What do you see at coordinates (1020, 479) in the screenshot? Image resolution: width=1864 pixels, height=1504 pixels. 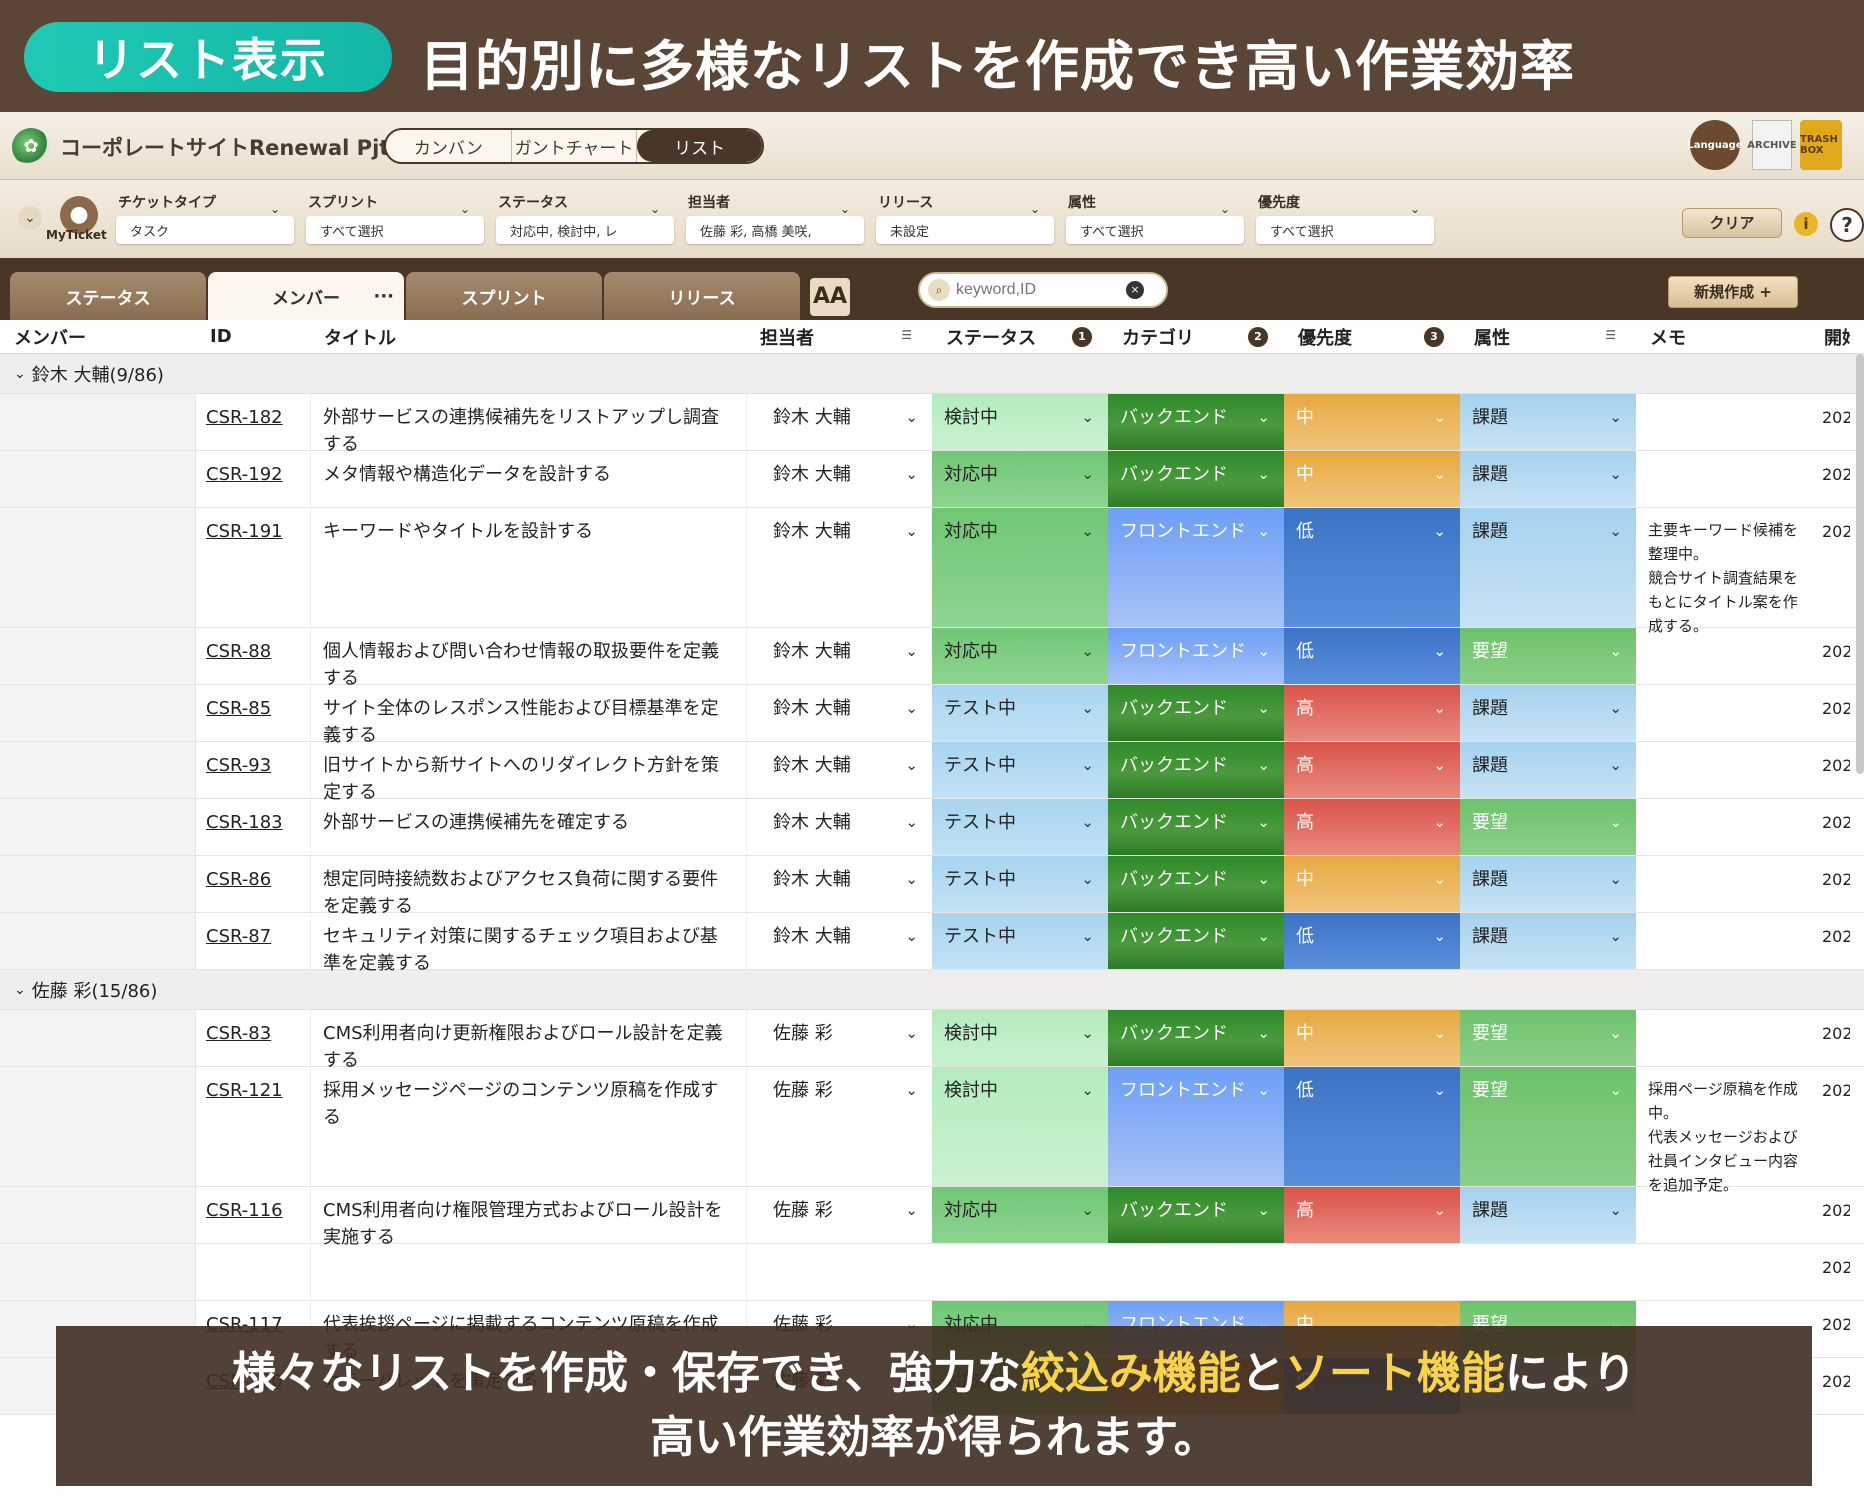 I see `status-select: 対応中 ⌄` at bounding box center [1020, 479].